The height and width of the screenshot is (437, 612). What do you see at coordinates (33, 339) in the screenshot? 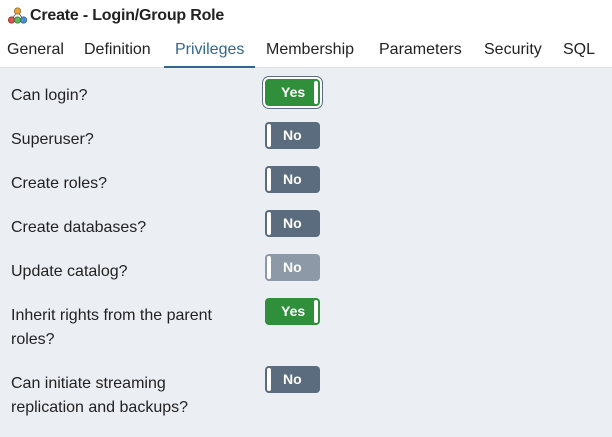
I see `inherit-rights-label-line2: roles?` at bounding box center [33, 339].